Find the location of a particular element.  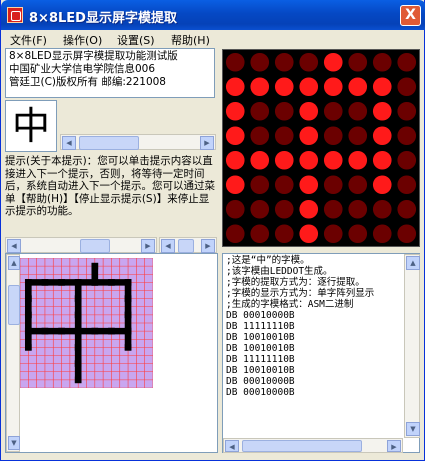

close-button: X is located at coordinates (410, 15).